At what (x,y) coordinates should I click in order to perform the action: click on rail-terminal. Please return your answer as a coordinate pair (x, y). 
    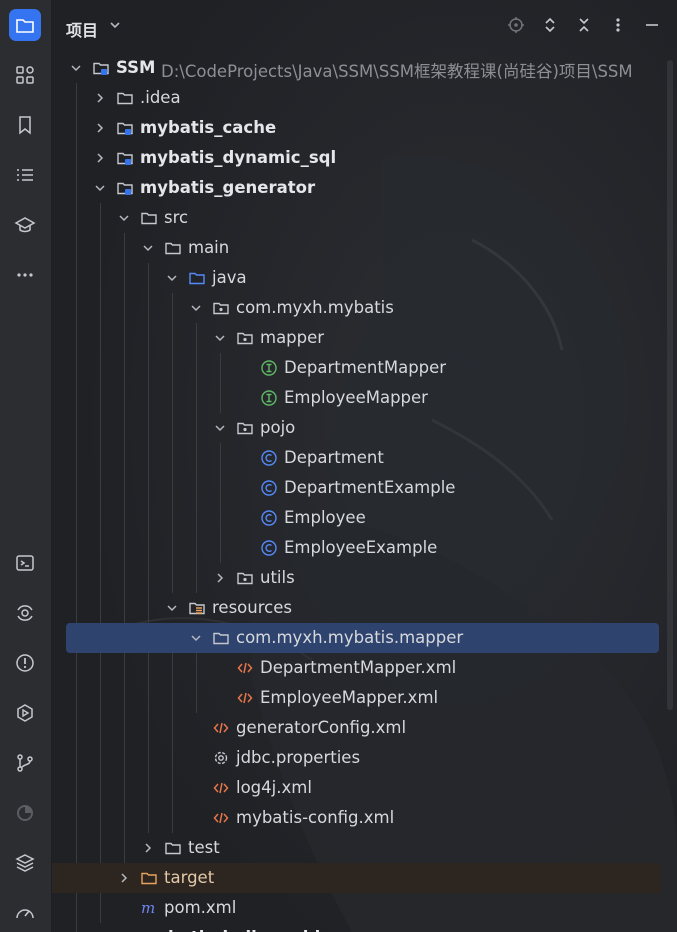
    Looking at the image, I should click on (25, 563).